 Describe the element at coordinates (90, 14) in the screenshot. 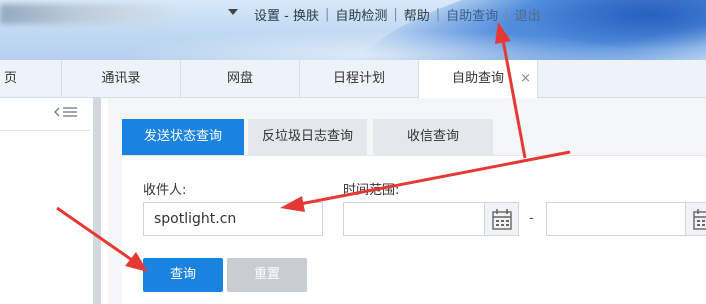

I see `account-name-redacted` at that location.